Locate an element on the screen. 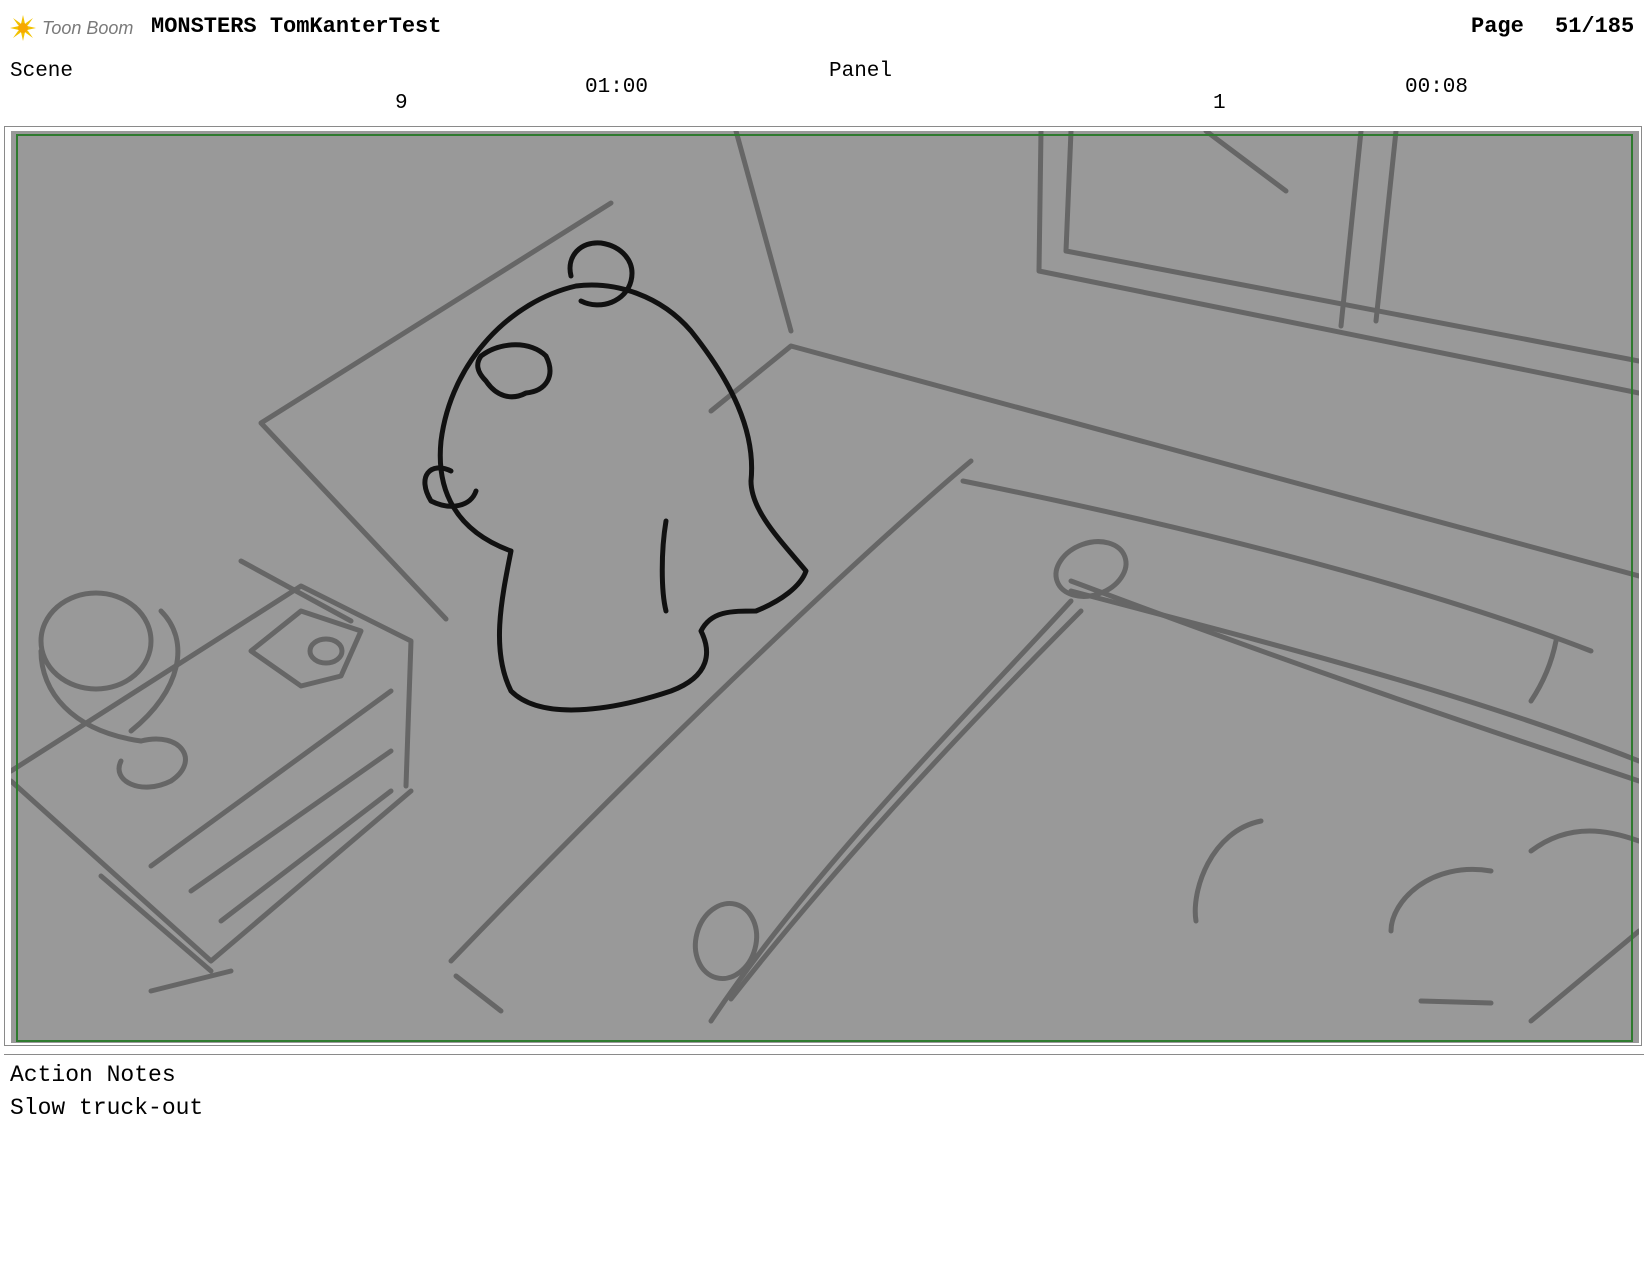  logo-wordmark: Toon Boom is located at coordinates (88, 27).